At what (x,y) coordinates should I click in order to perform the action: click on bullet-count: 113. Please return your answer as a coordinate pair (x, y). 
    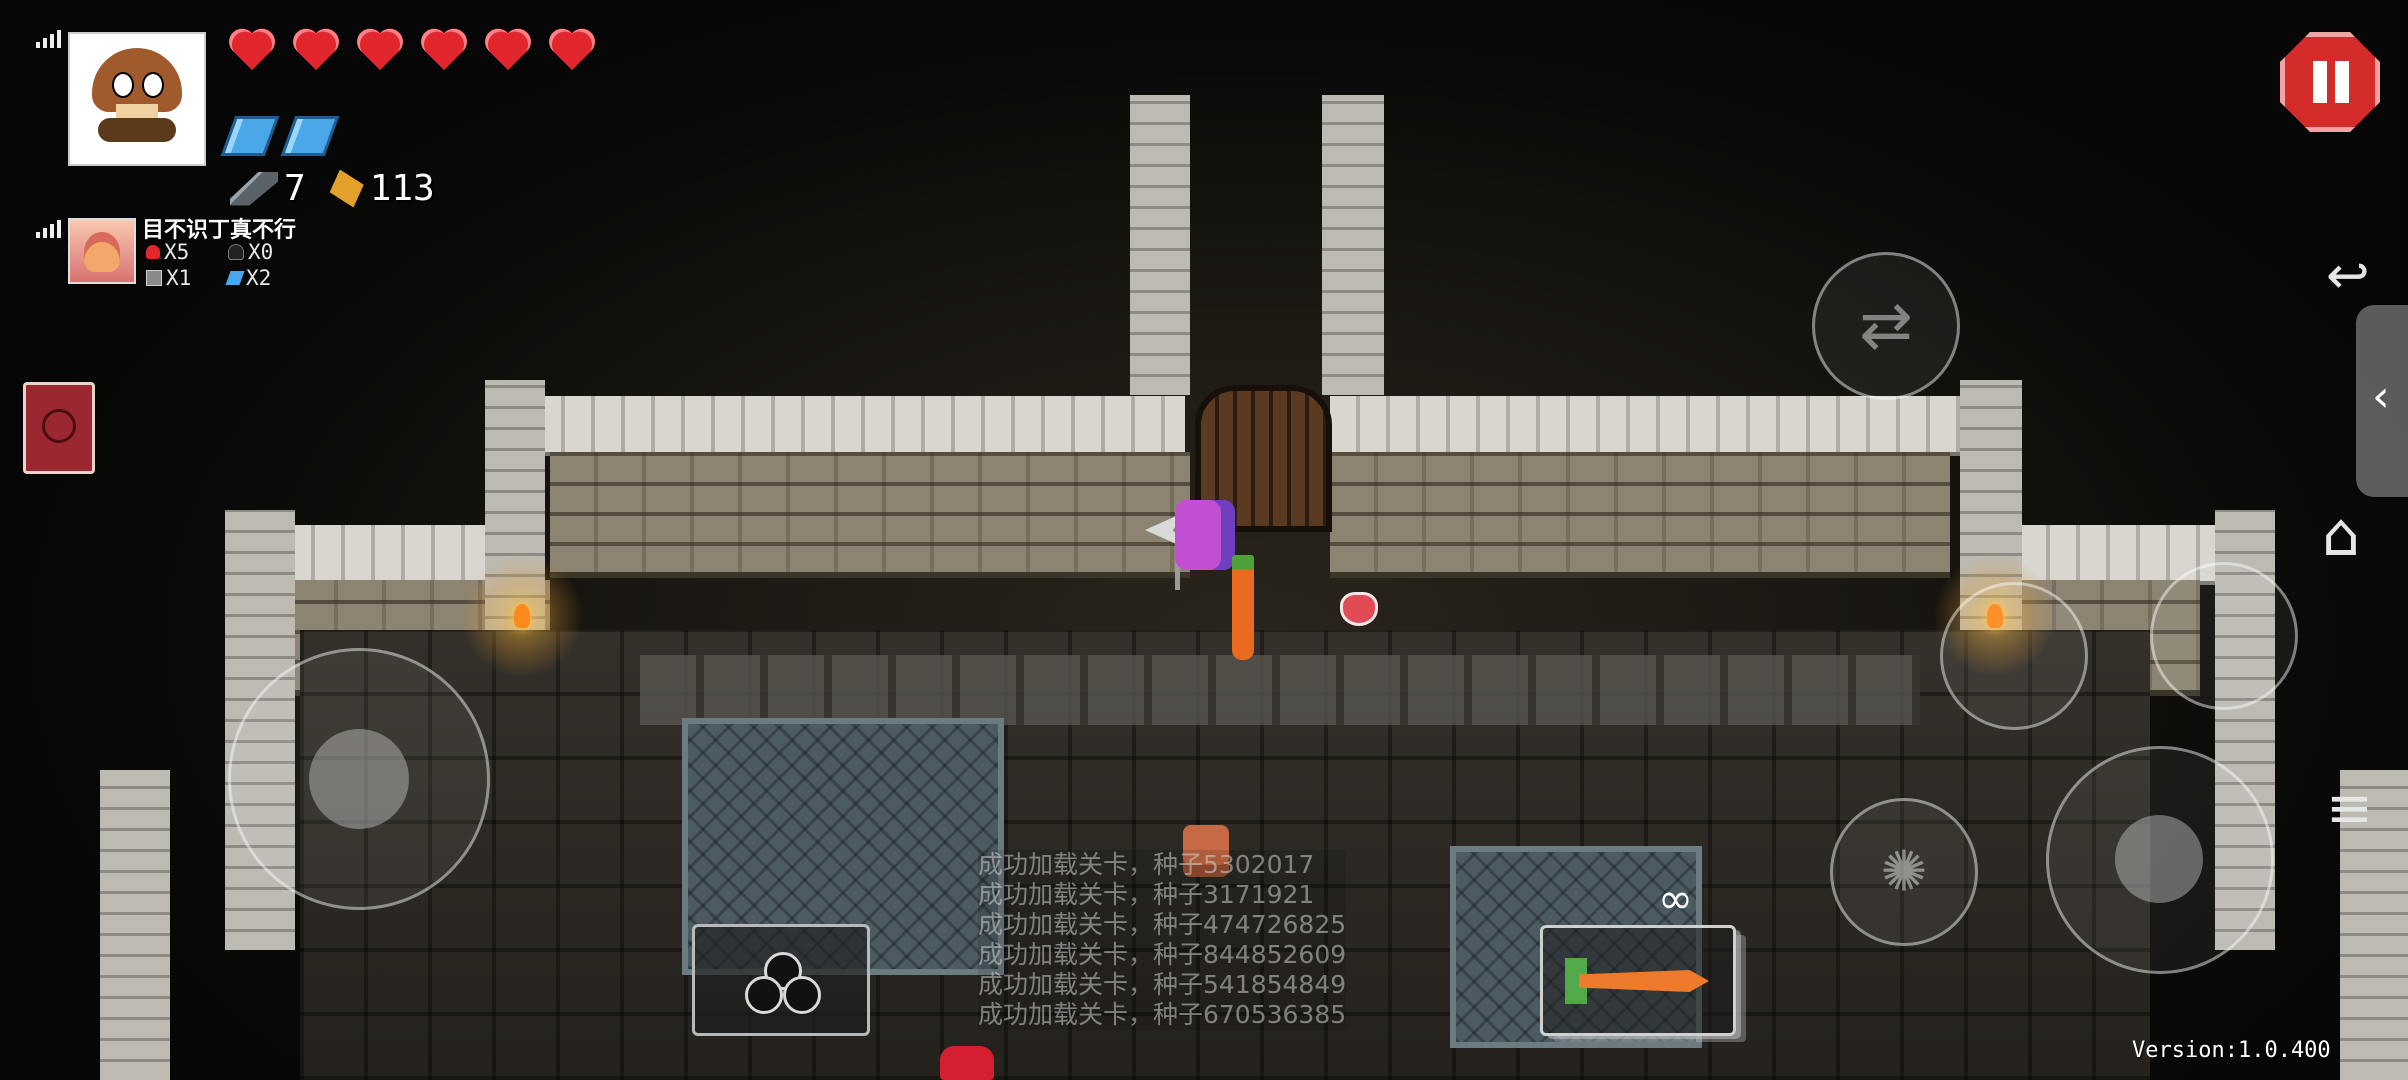
    Looking at the image, I should click on (402, 188).